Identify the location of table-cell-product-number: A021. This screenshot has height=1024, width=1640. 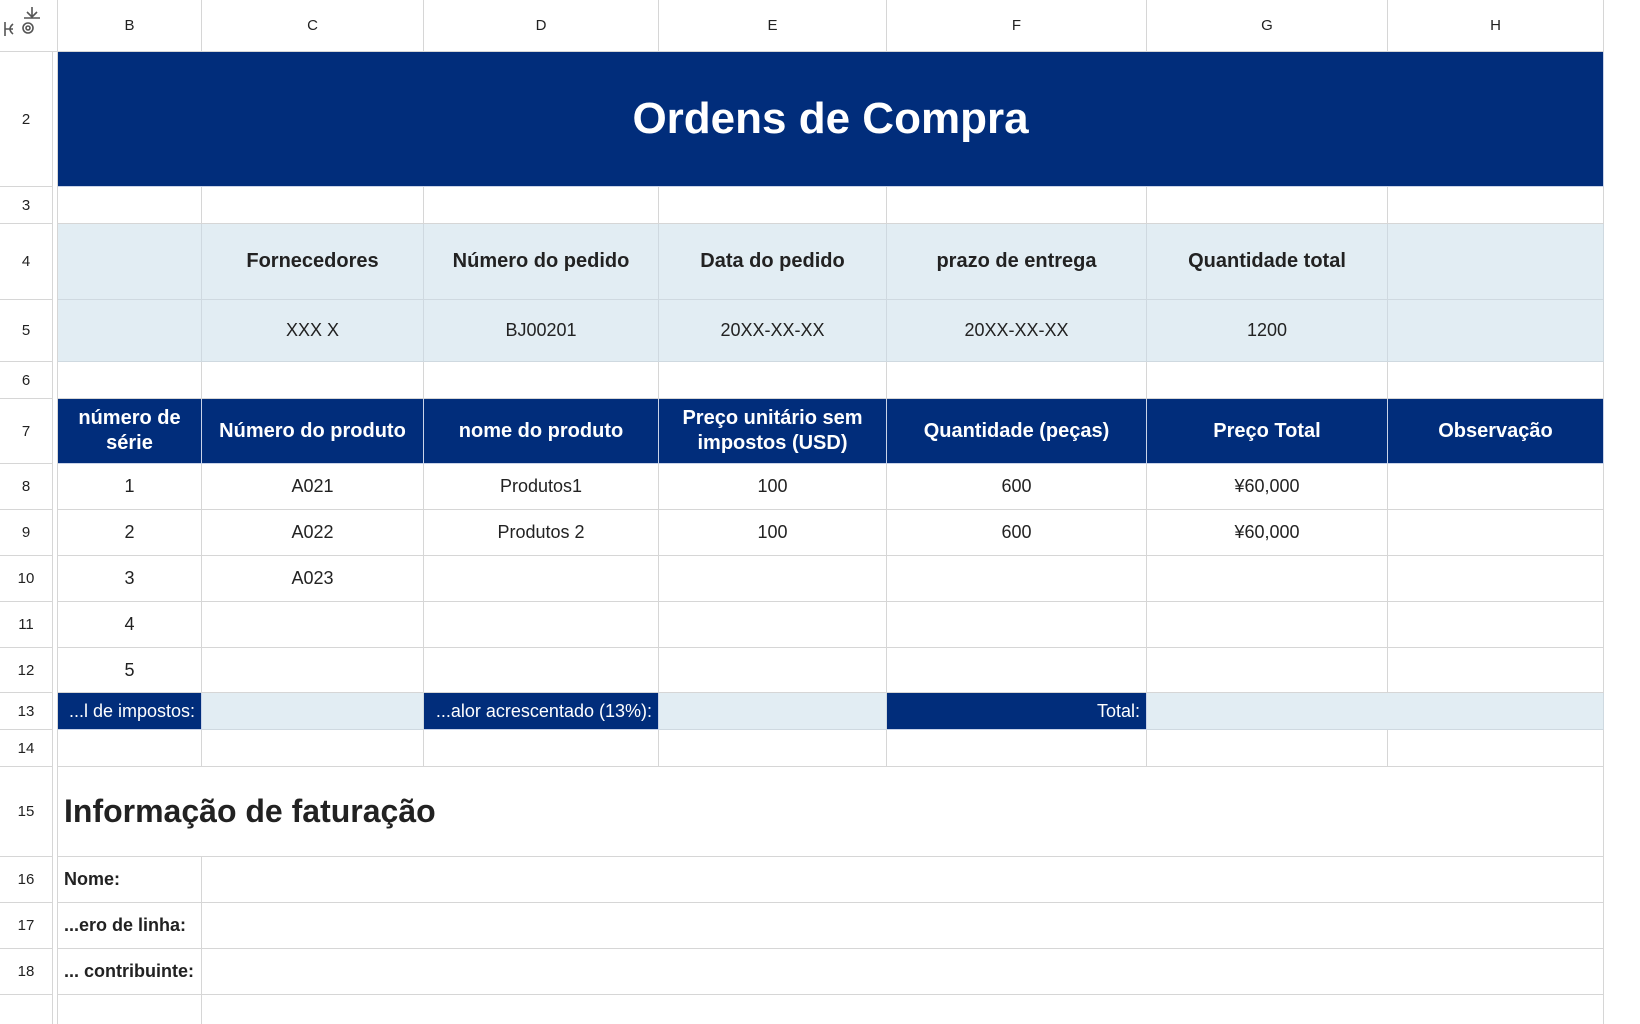
(313, 487).